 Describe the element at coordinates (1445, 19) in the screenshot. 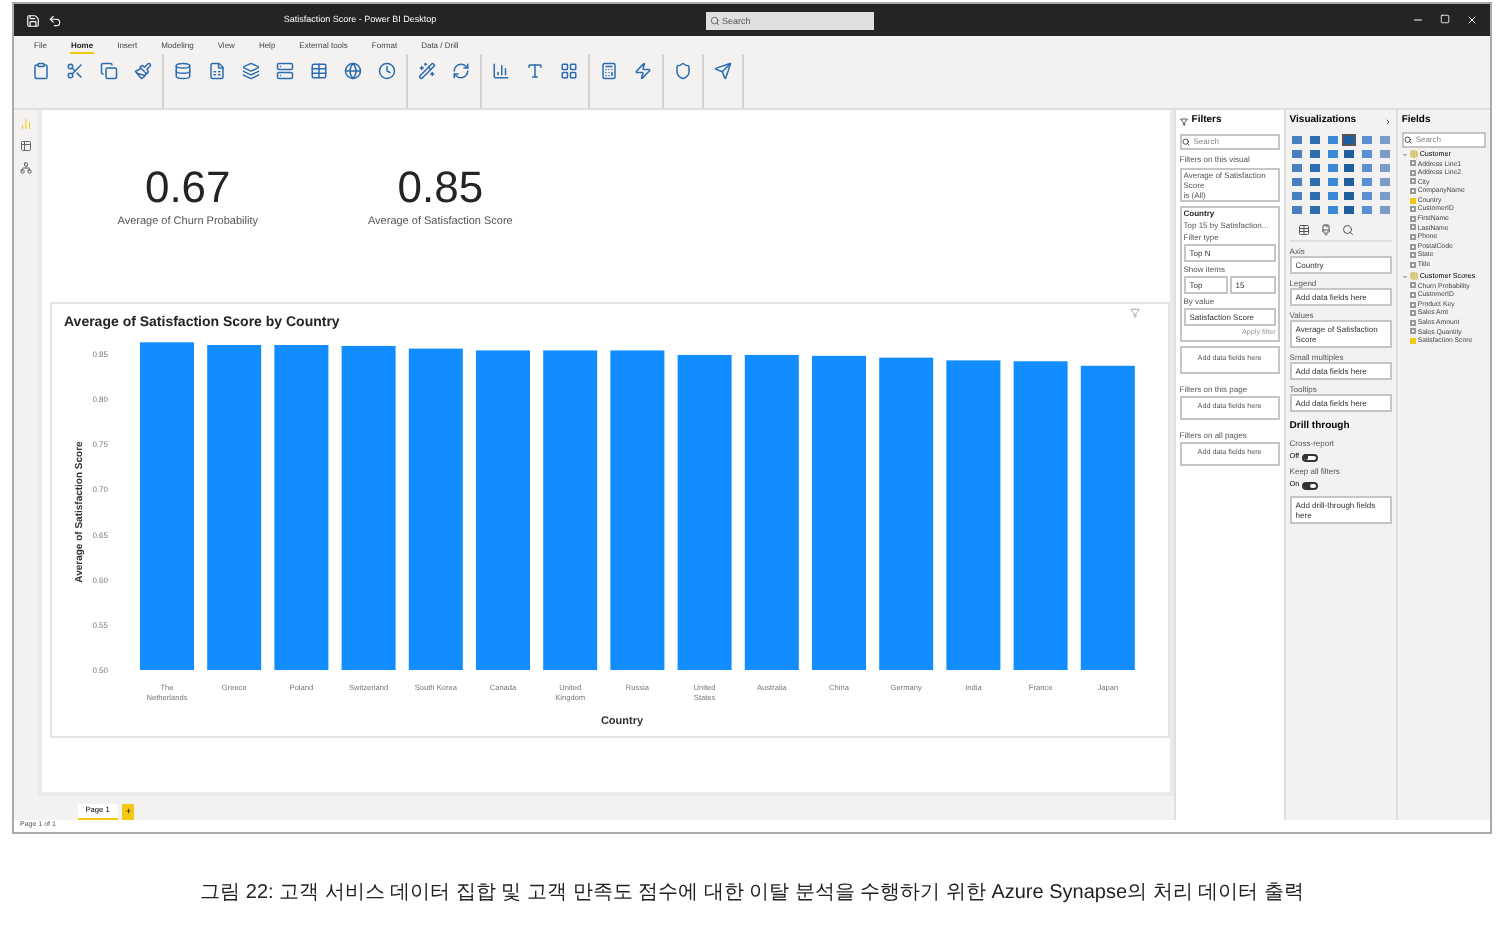

I see `maximize-icon` at that location.